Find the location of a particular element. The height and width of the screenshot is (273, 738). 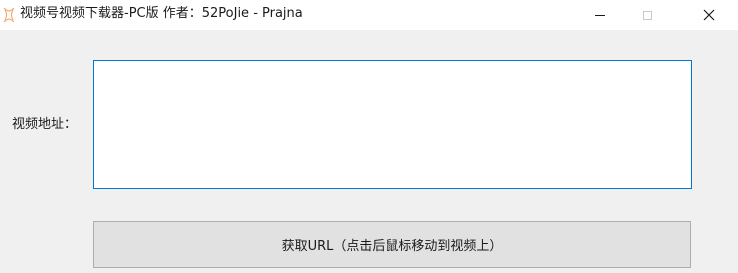

maximize-button is located at coordinates (647, 15).